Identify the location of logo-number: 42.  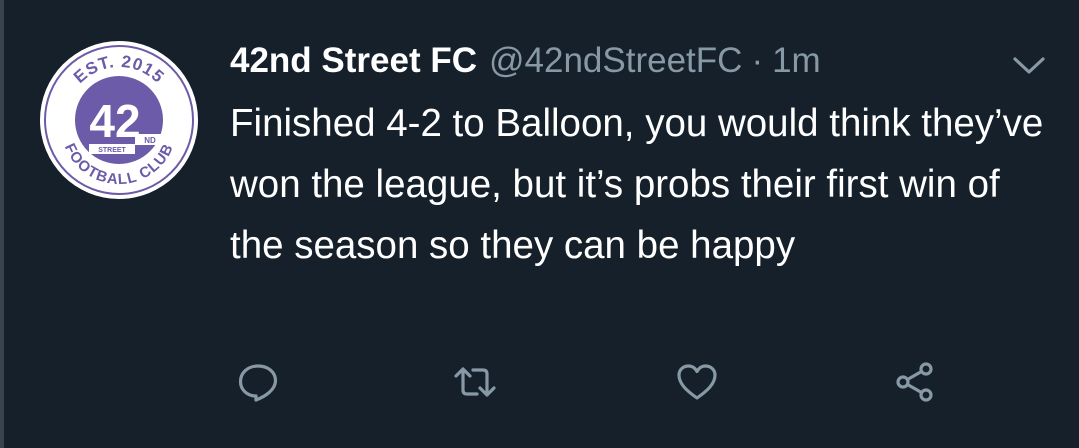
(114, 121).